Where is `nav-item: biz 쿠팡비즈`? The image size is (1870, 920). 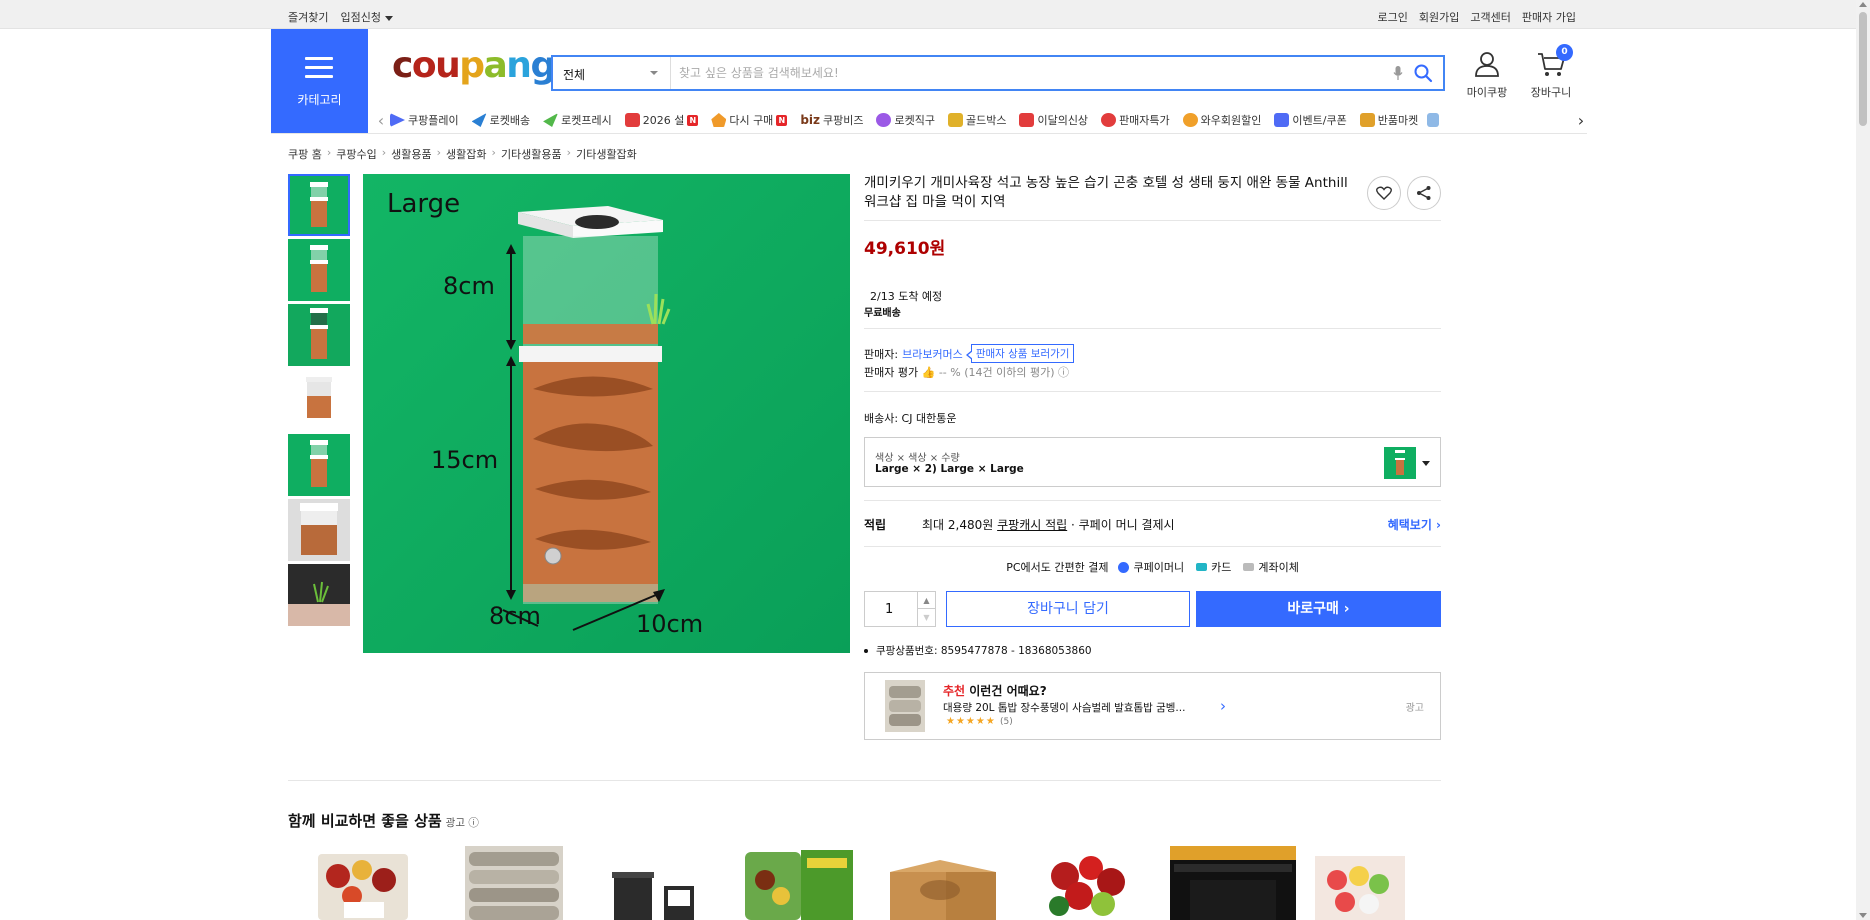 nav-item: biz 쿠팡비즈 is located at coordinates (831, 120).